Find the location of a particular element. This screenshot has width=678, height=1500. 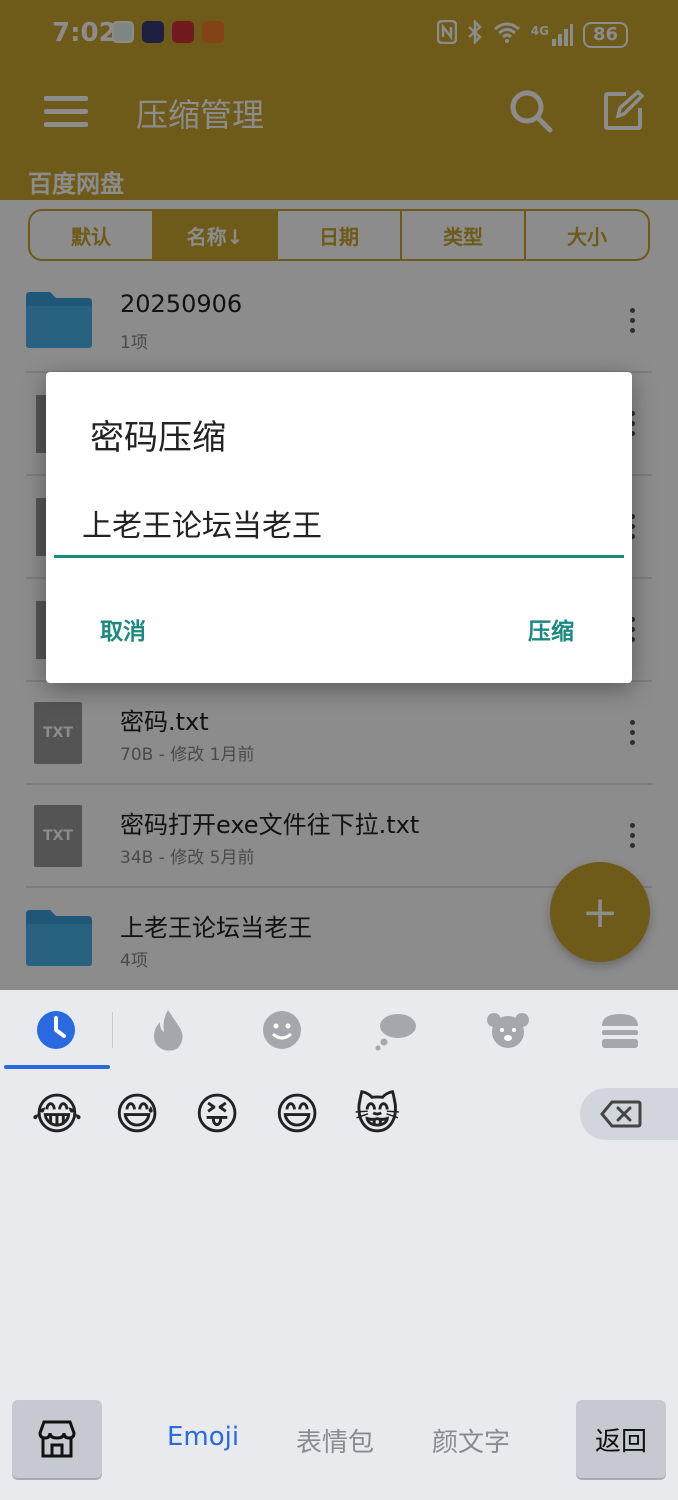

koala-icon is located at coordinates (508, 1030).